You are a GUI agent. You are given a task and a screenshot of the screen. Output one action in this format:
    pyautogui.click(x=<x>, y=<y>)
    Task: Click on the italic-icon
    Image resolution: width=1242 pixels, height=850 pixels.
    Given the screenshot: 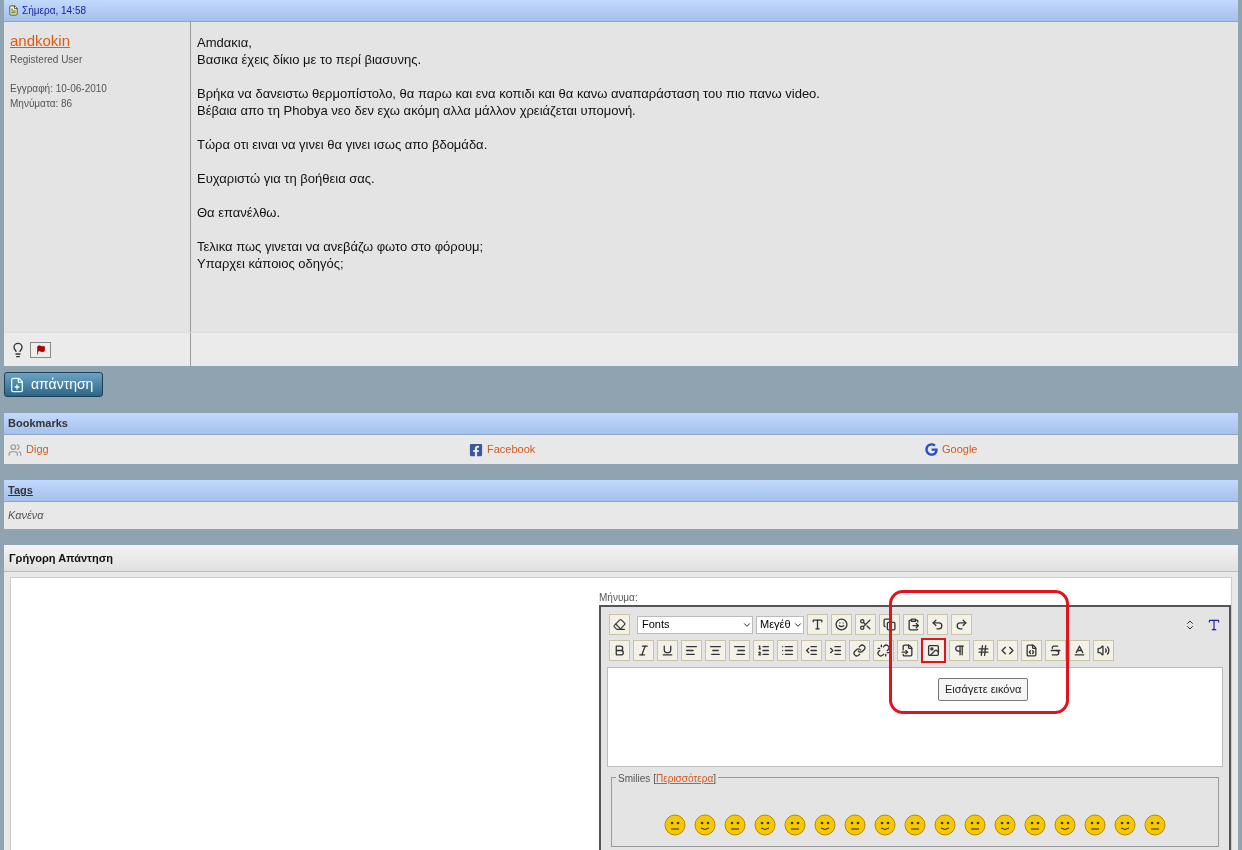 What is the action you would take?
    pyautogui.click(x=643, y=650)
    